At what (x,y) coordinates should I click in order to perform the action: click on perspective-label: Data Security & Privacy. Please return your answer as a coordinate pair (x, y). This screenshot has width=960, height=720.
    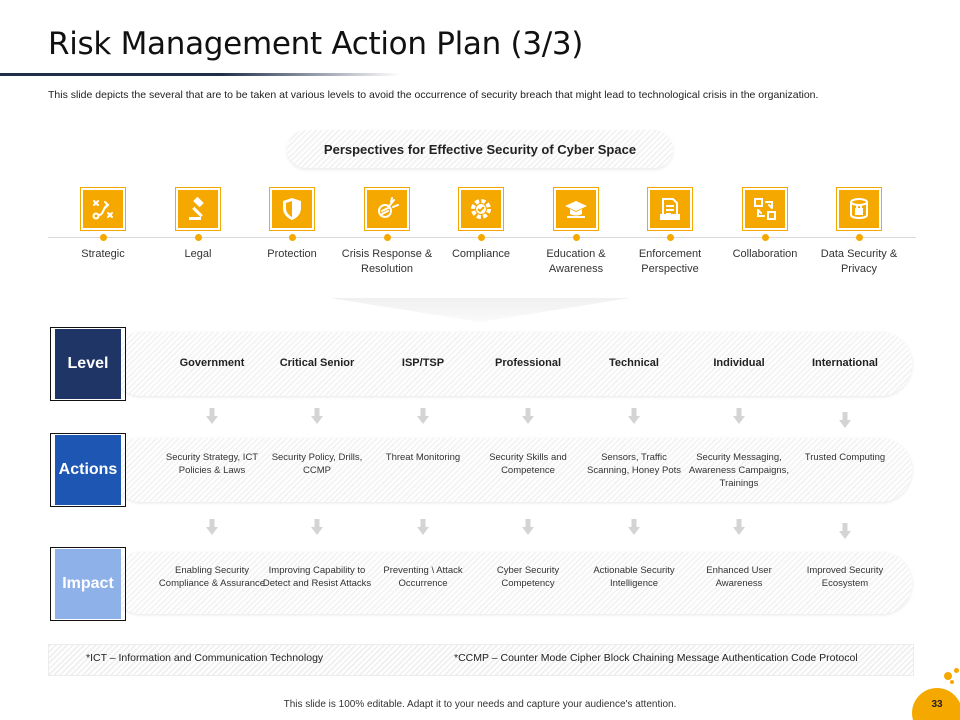
    Looking at the image, I should click on (859, 261).